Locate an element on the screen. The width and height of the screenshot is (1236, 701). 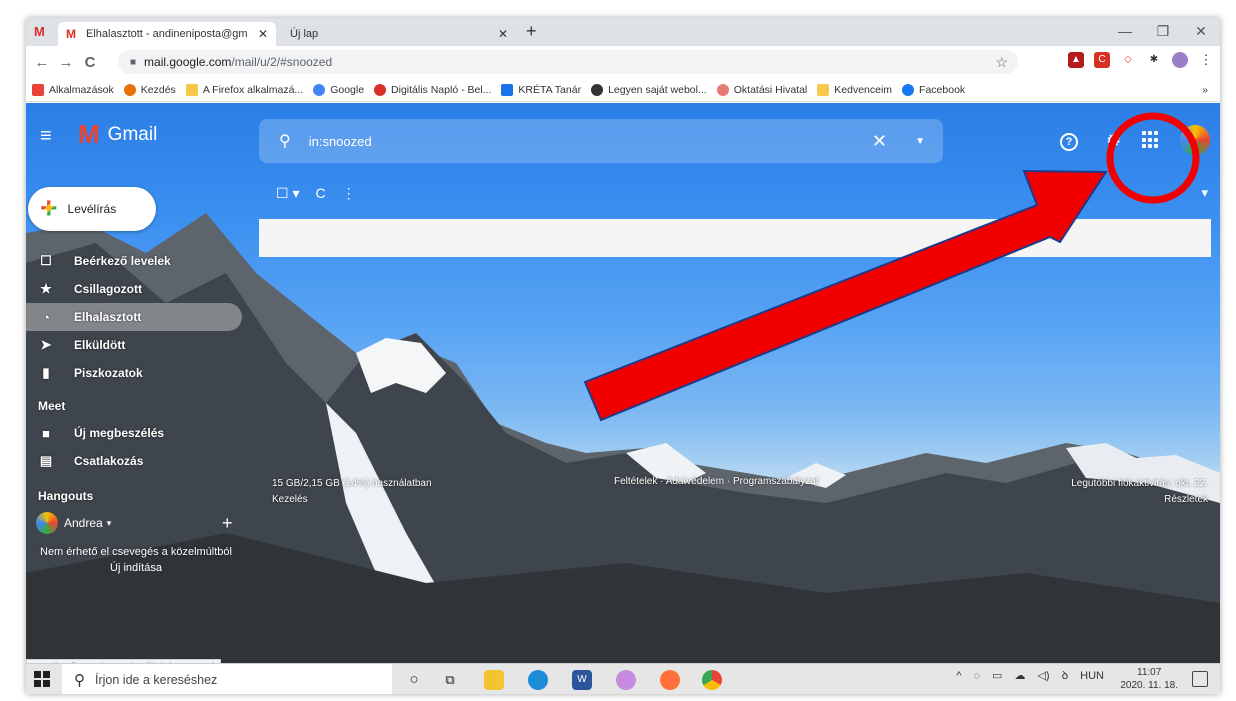
mail-list-area is located at coordinates (735, 238).